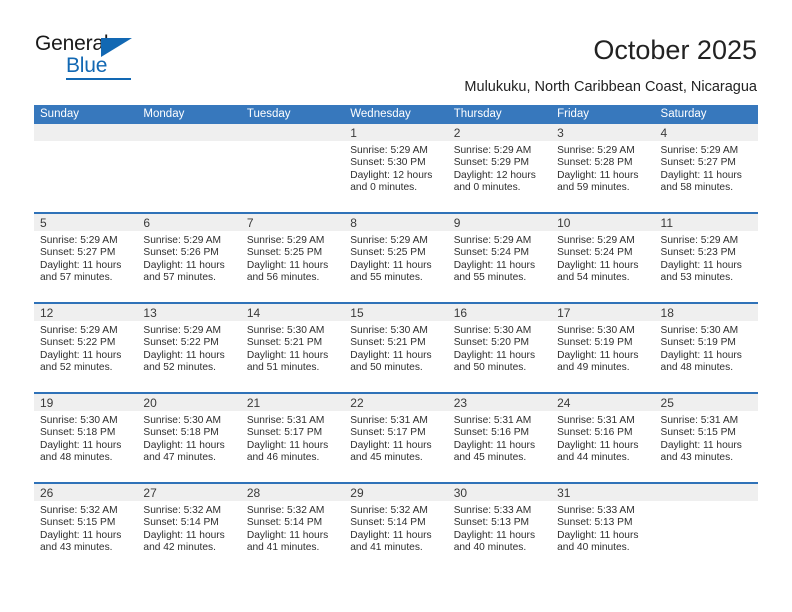  Describe the element at coordinates (292, 402) in the screenshot. I see `day-number-band: 21` at that location.